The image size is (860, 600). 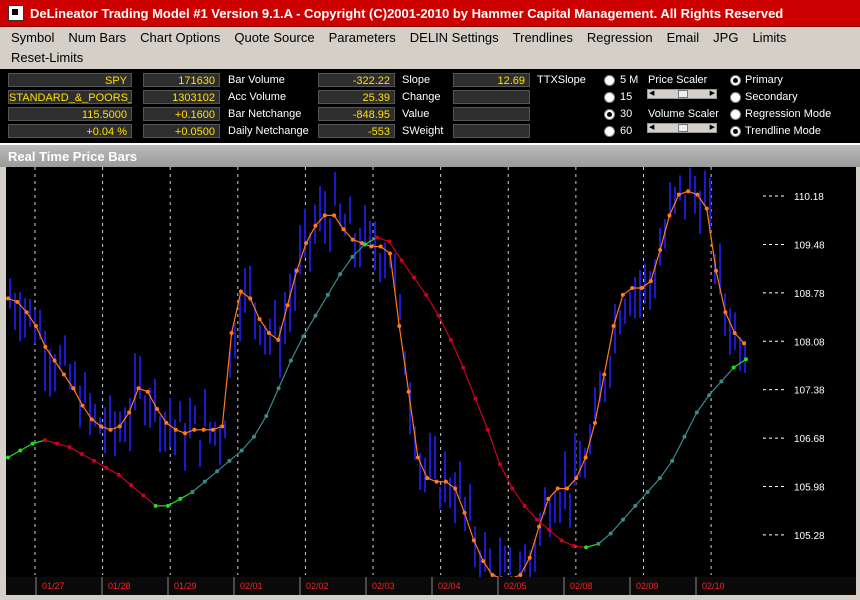 I want to click on menu-symbol: Symbol, so click(x=32, y=37).